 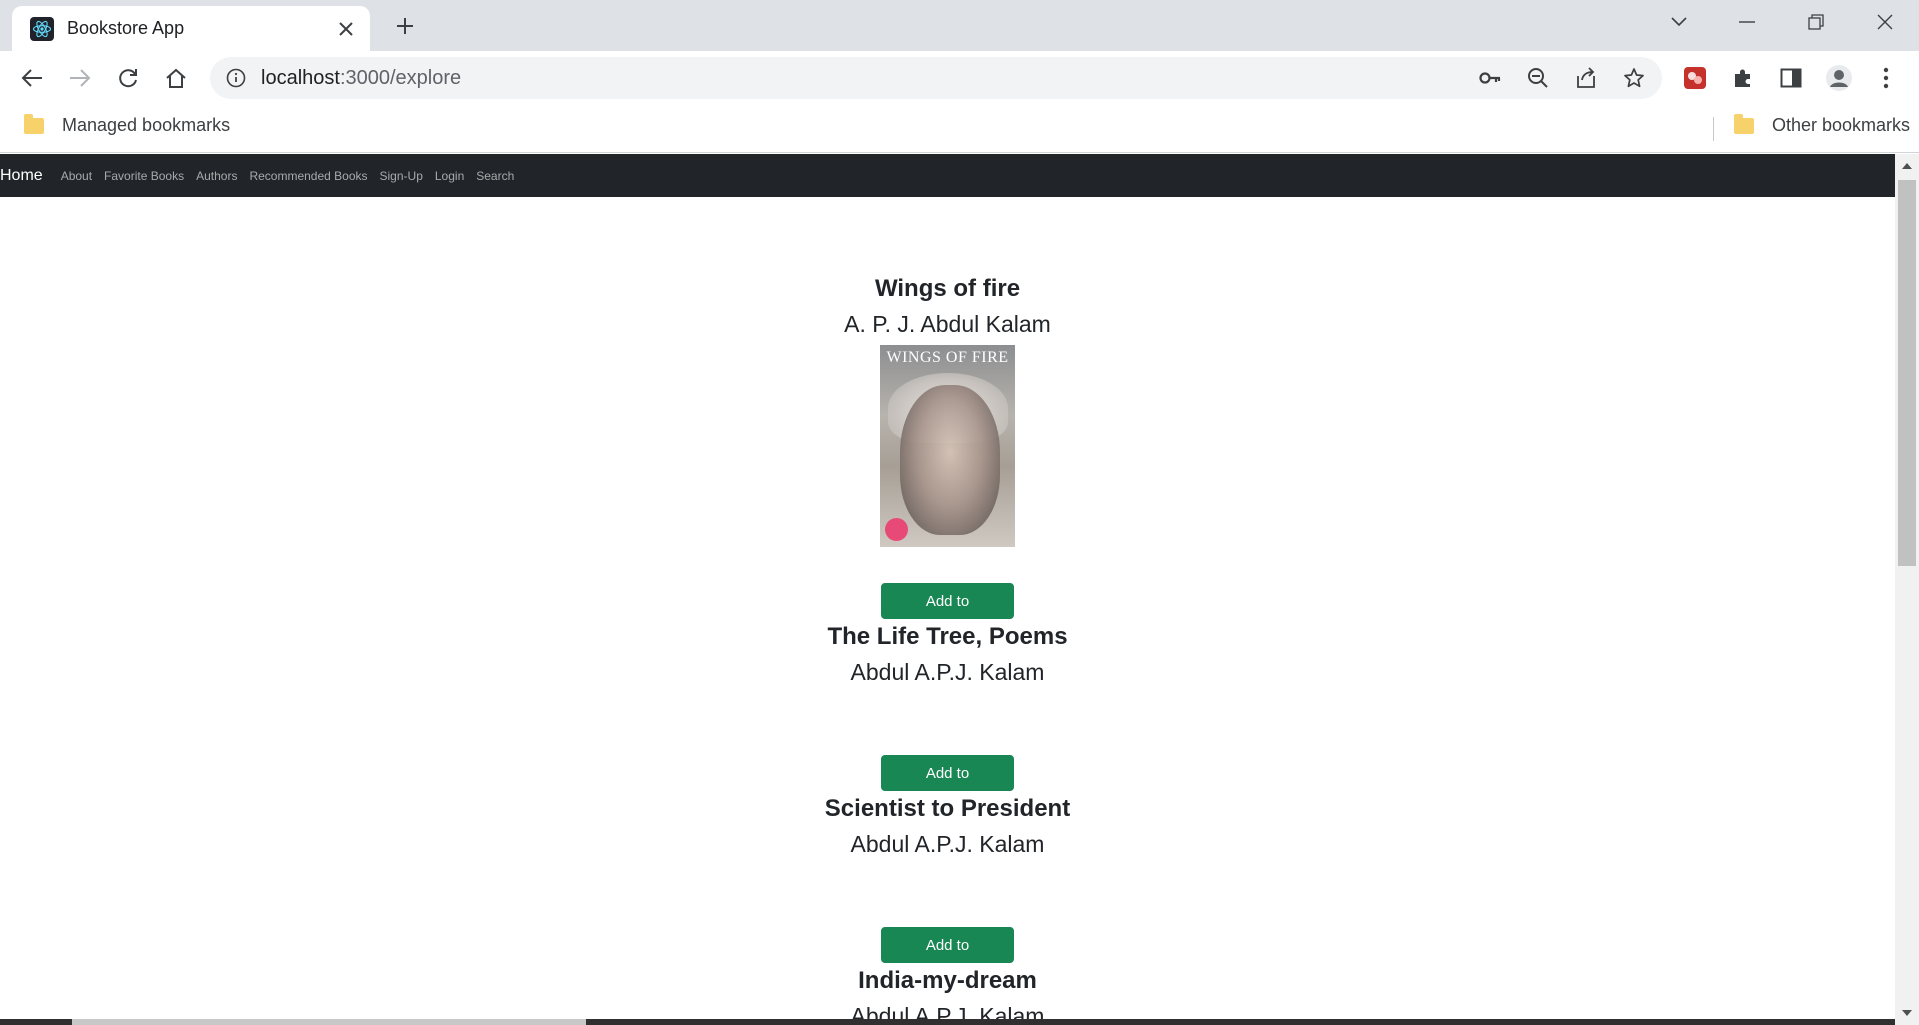 I want to click on nav-about-link: About, so click(x=76, y=176).